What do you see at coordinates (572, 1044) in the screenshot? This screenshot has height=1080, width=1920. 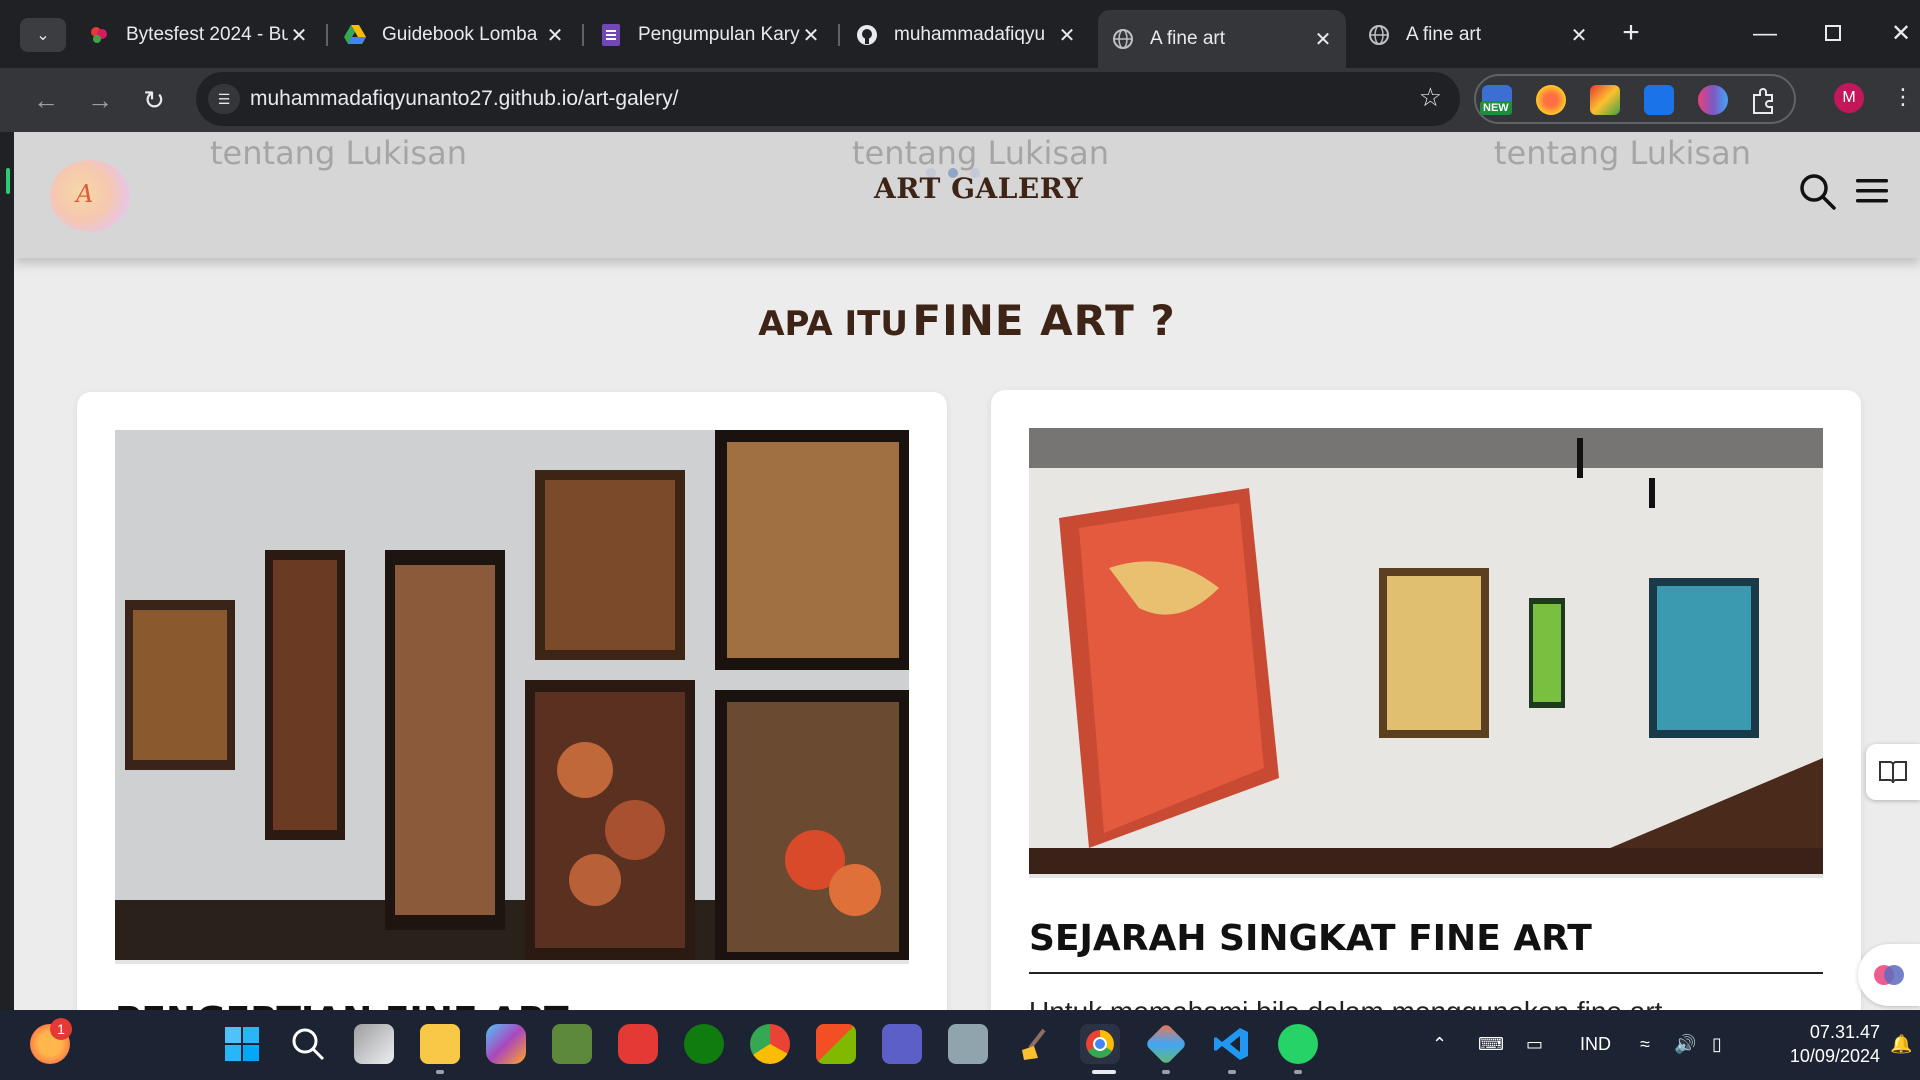 I see `minecraft-icon` at bounding box center [572, 1044].